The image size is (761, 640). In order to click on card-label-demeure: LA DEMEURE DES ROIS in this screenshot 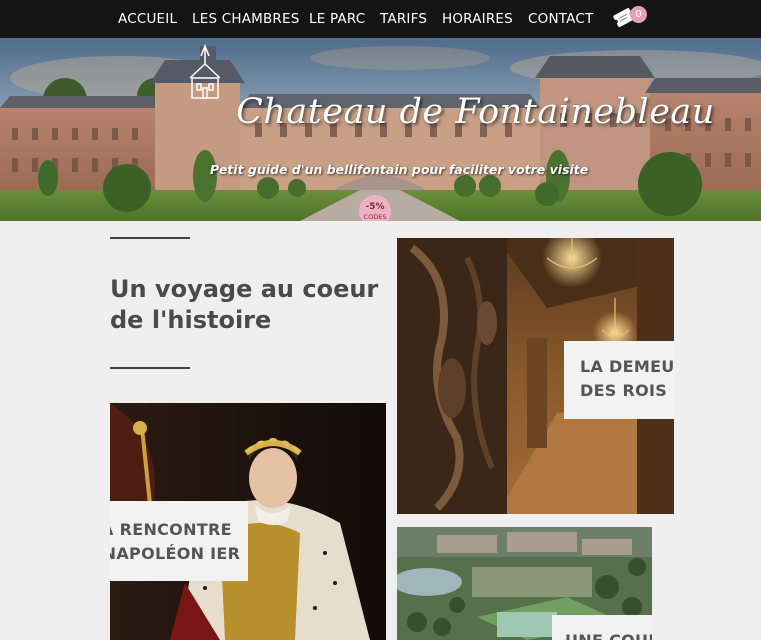, I will do `click(619, 380)`.